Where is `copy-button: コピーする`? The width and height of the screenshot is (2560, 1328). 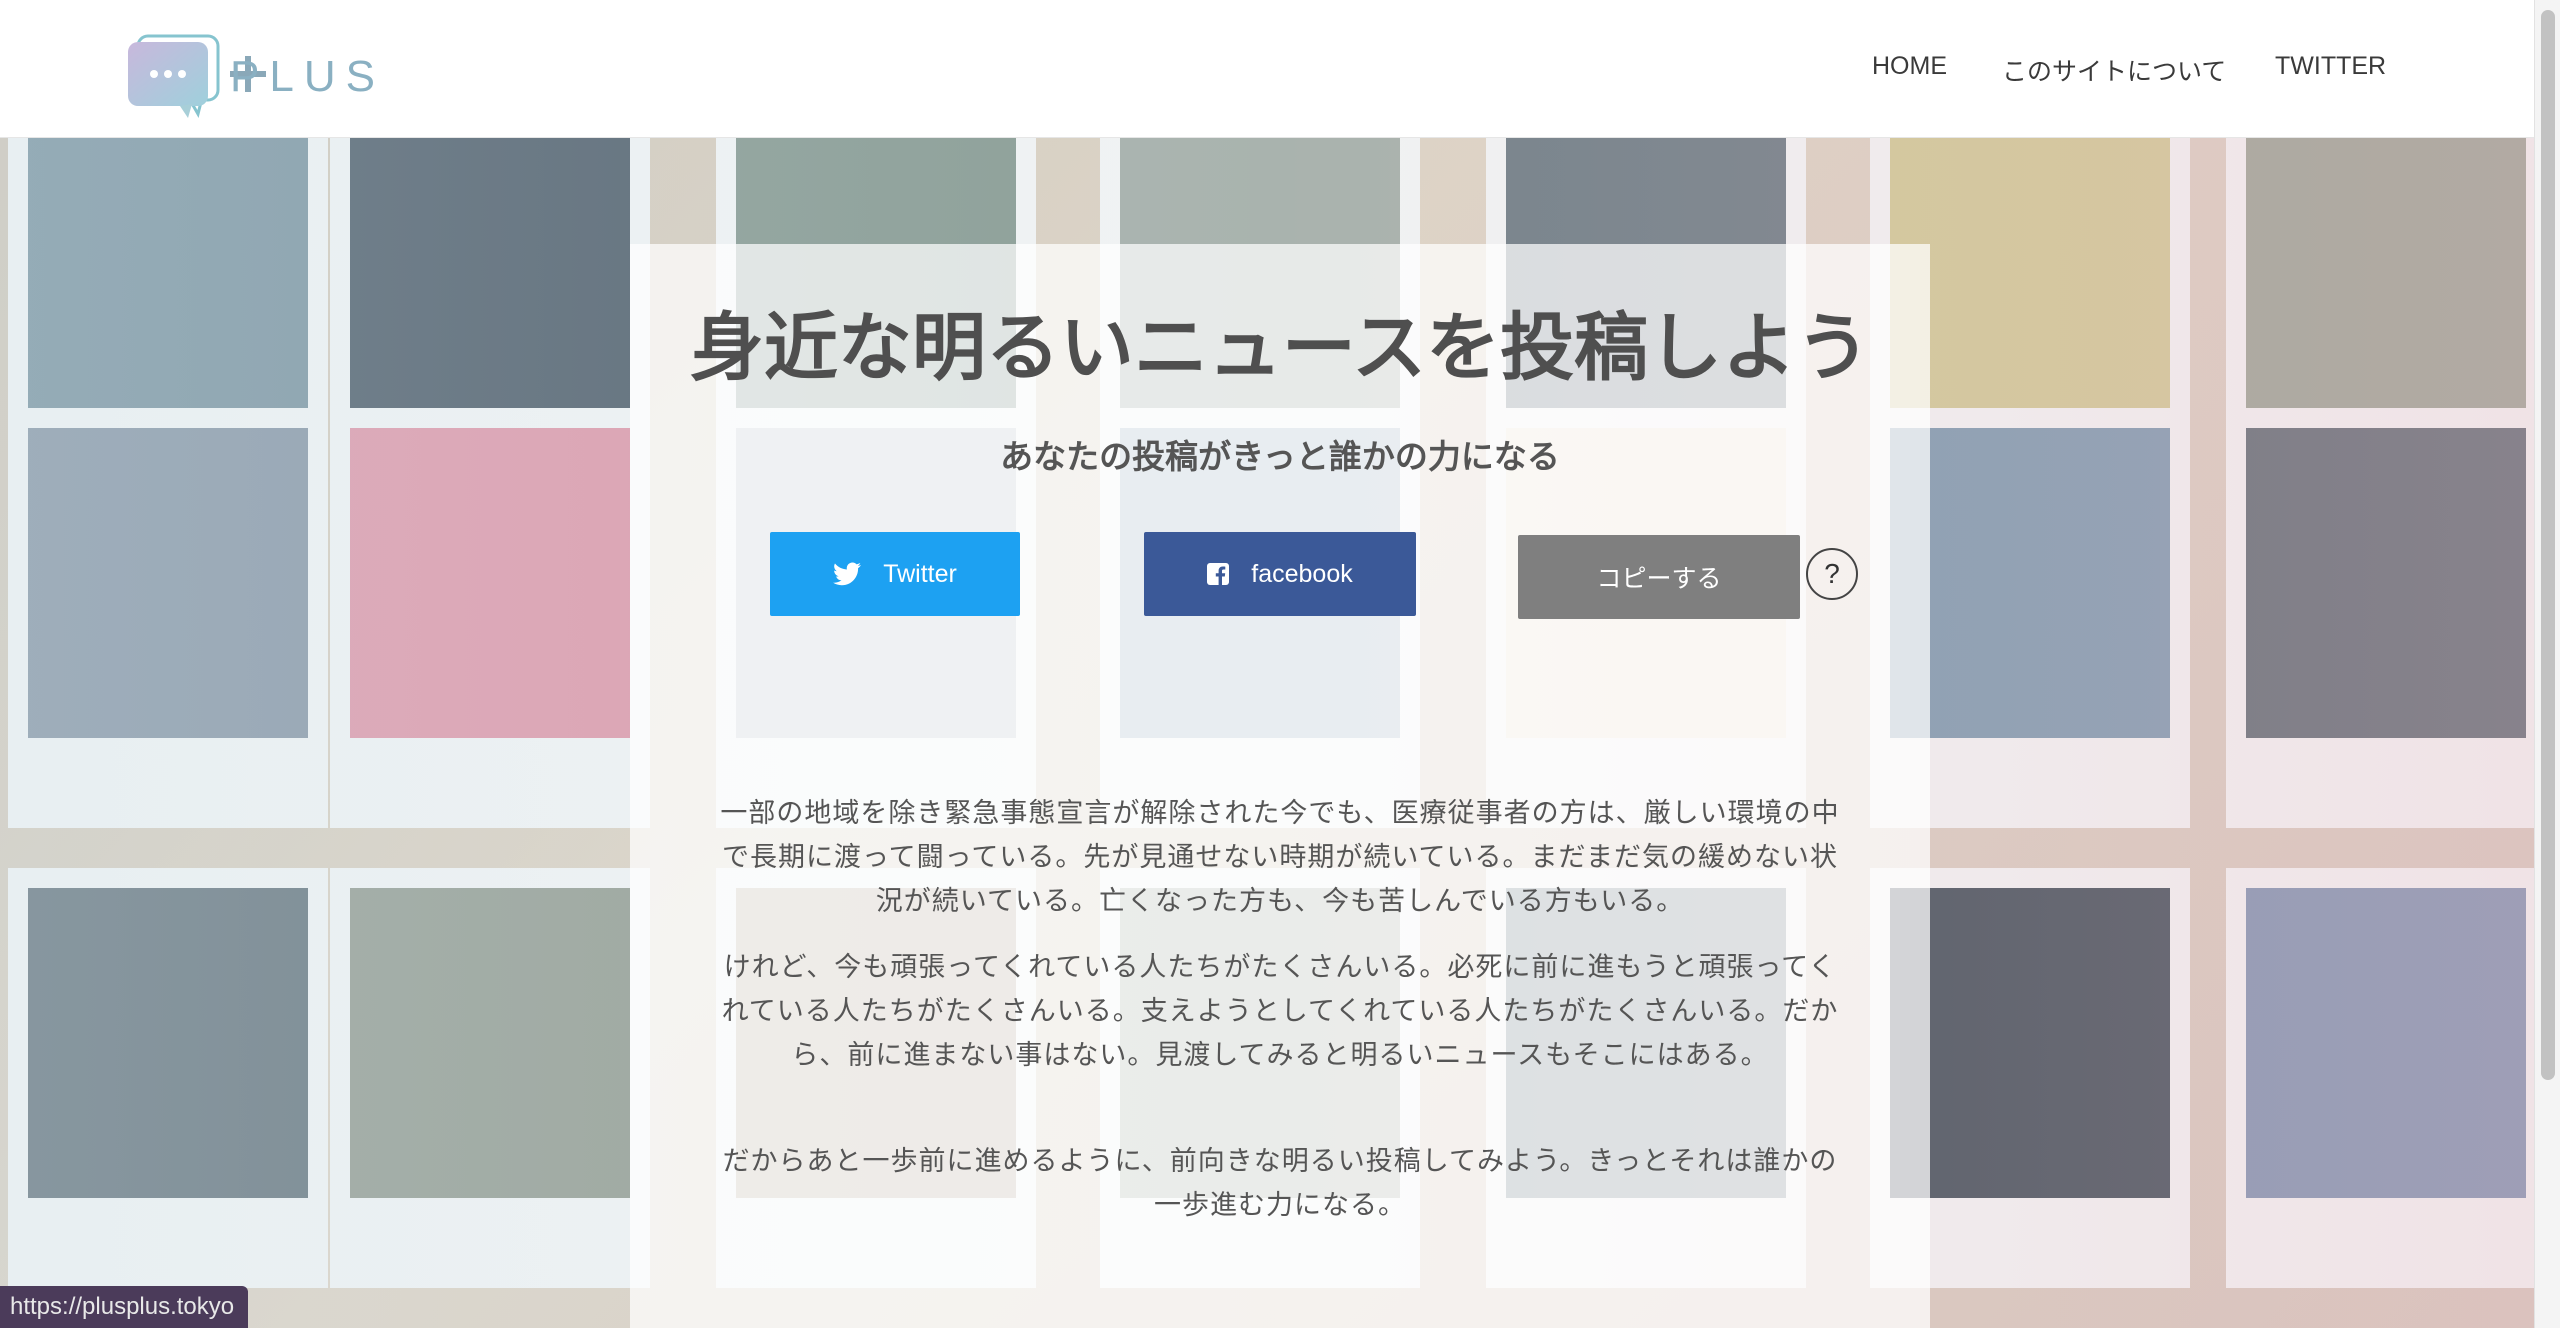
copy-button: コピーする is located at coordinates (1659, 577).